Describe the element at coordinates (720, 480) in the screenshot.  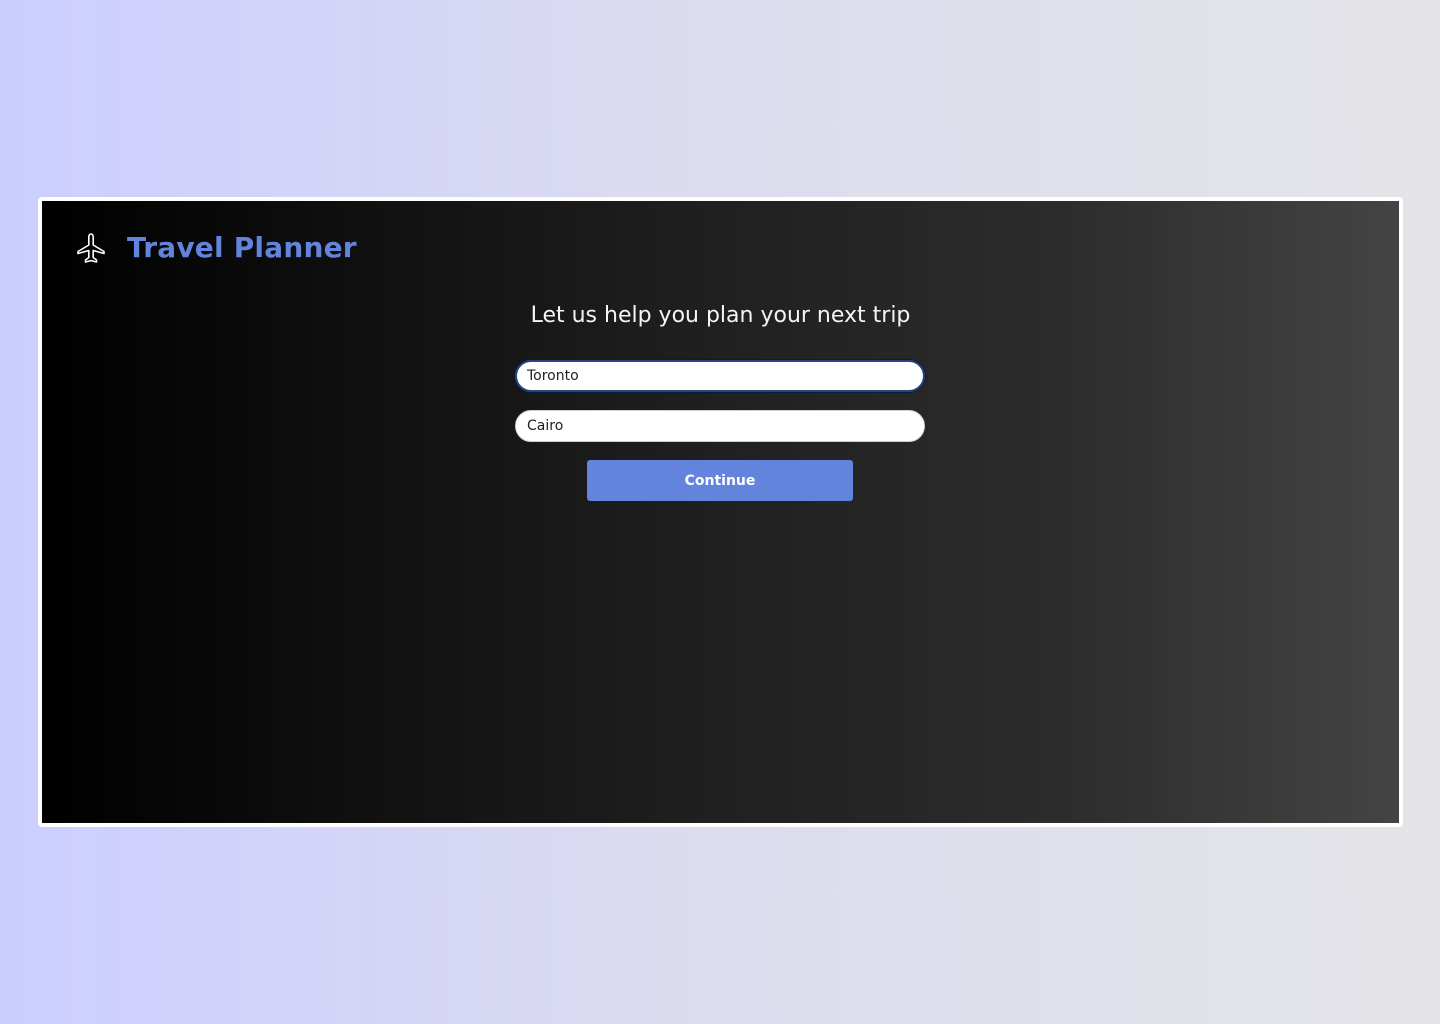
I see `continue-button: Continue` at that location.